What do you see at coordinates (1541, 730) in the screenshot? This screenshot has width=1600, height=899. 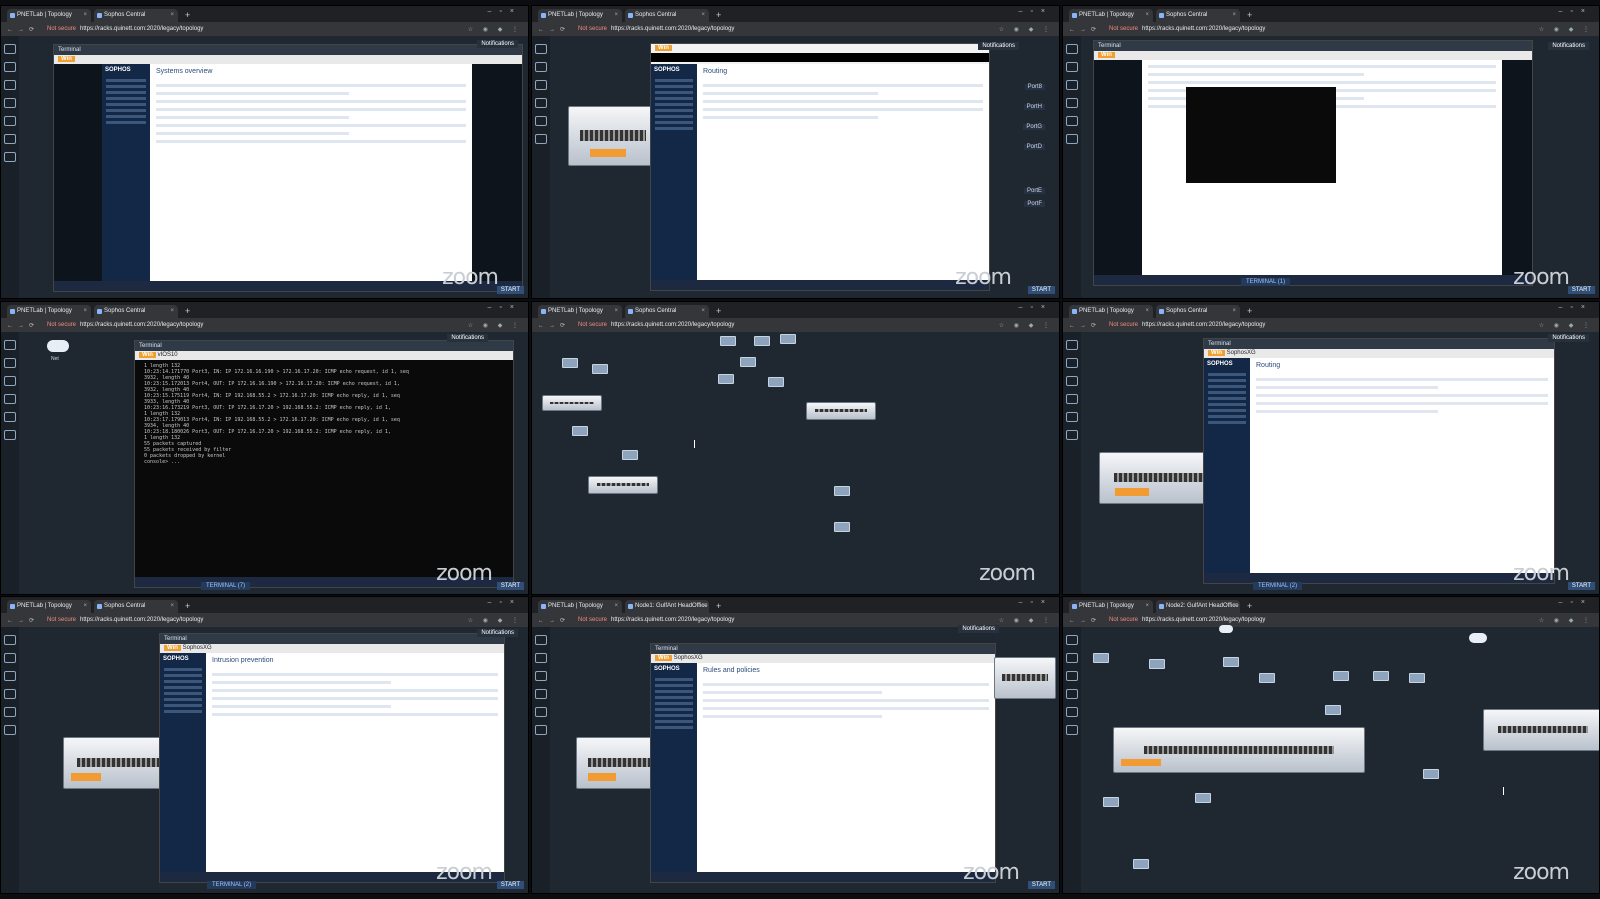 I see `sophos-appliance-image` at bounding box center [1541, 730].